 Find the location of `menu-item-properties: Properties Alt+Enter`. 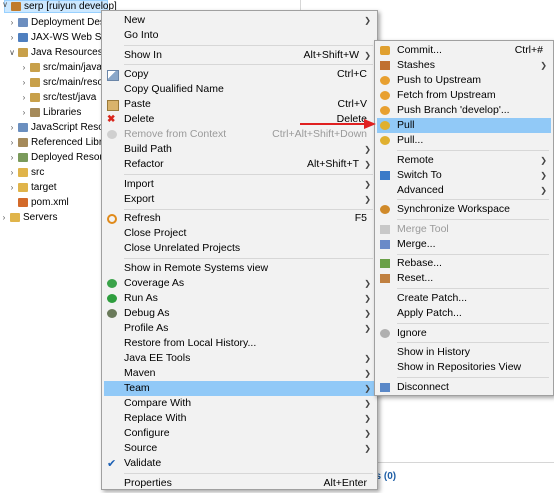

menu-item-properties: Properties Alt+Enter is located at coordinates (239, 483).